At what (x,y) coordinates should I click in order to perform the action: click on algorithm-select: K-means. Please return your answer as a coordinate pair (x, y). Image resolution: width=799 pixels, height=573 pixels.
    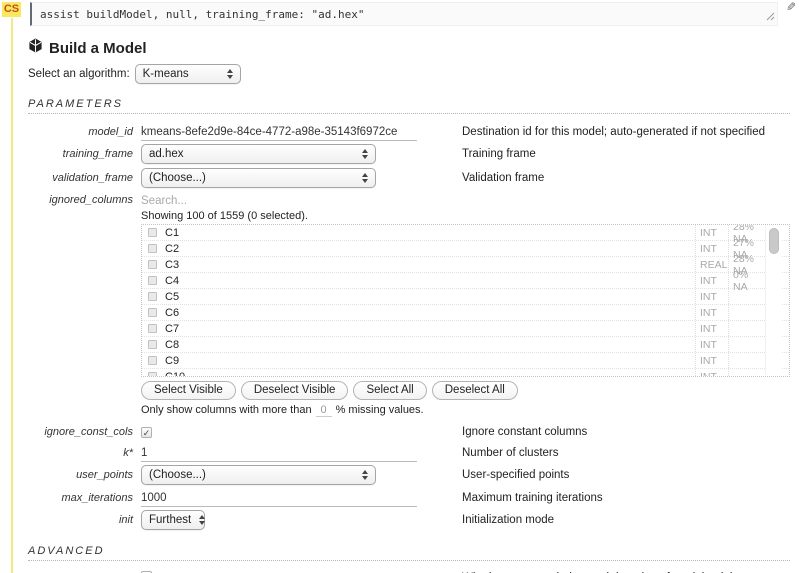
    Looking at the image, I should click on (187, 74).